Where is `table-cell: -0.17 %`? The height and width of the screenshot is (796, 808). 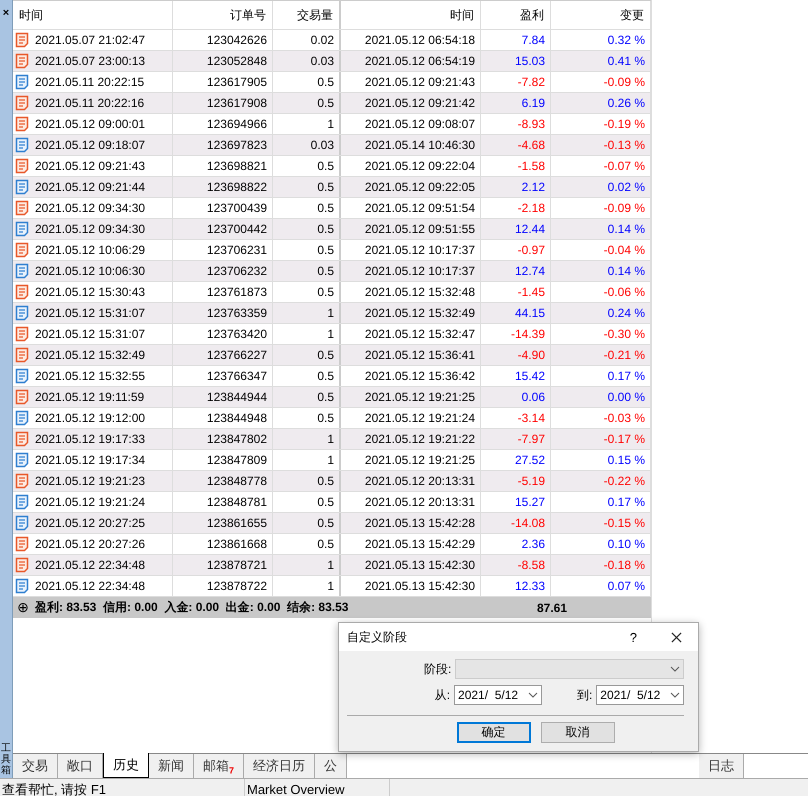
table-cell: -0.17 % is located at coordinates (601, 439).